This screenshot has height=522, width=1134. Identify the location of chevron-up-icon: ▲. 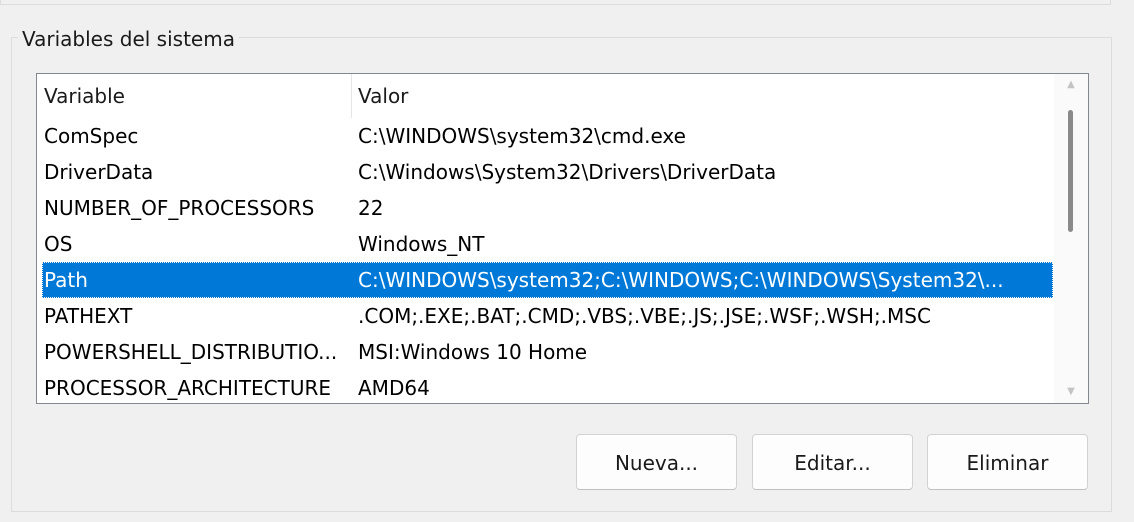
(1071, 85).